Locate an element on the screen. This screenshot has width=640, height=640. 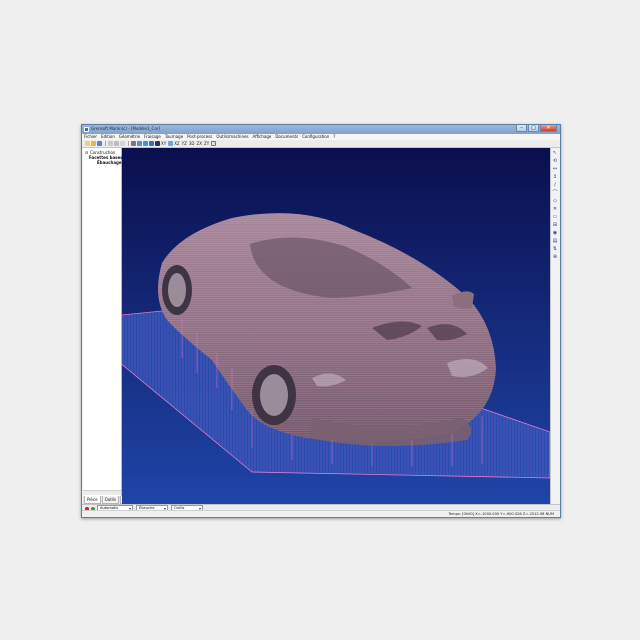
view-3d-button: 3D is located at coordinates (192, 143).